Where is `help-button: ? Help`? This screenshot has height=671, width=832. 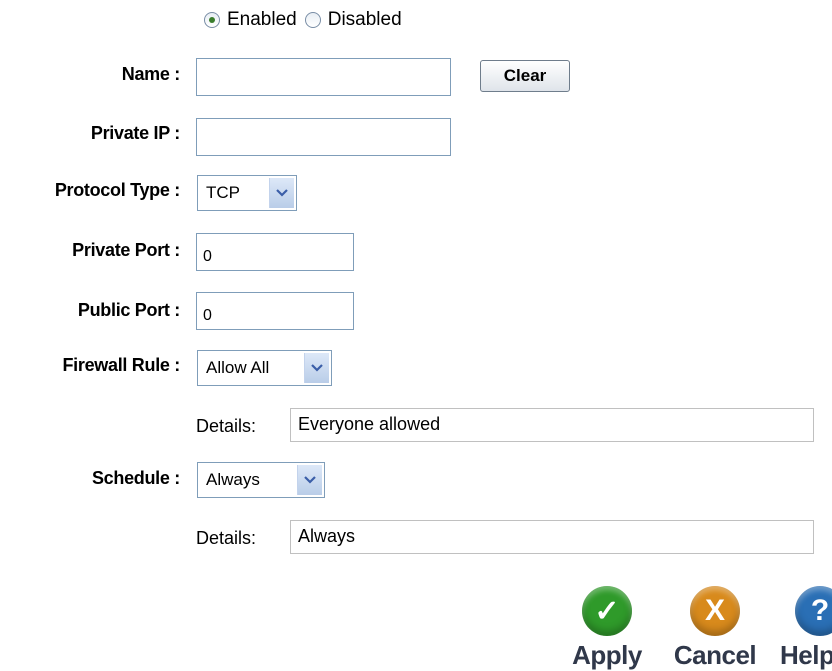
help-button: ? Help is located at coordinates (805, 628).